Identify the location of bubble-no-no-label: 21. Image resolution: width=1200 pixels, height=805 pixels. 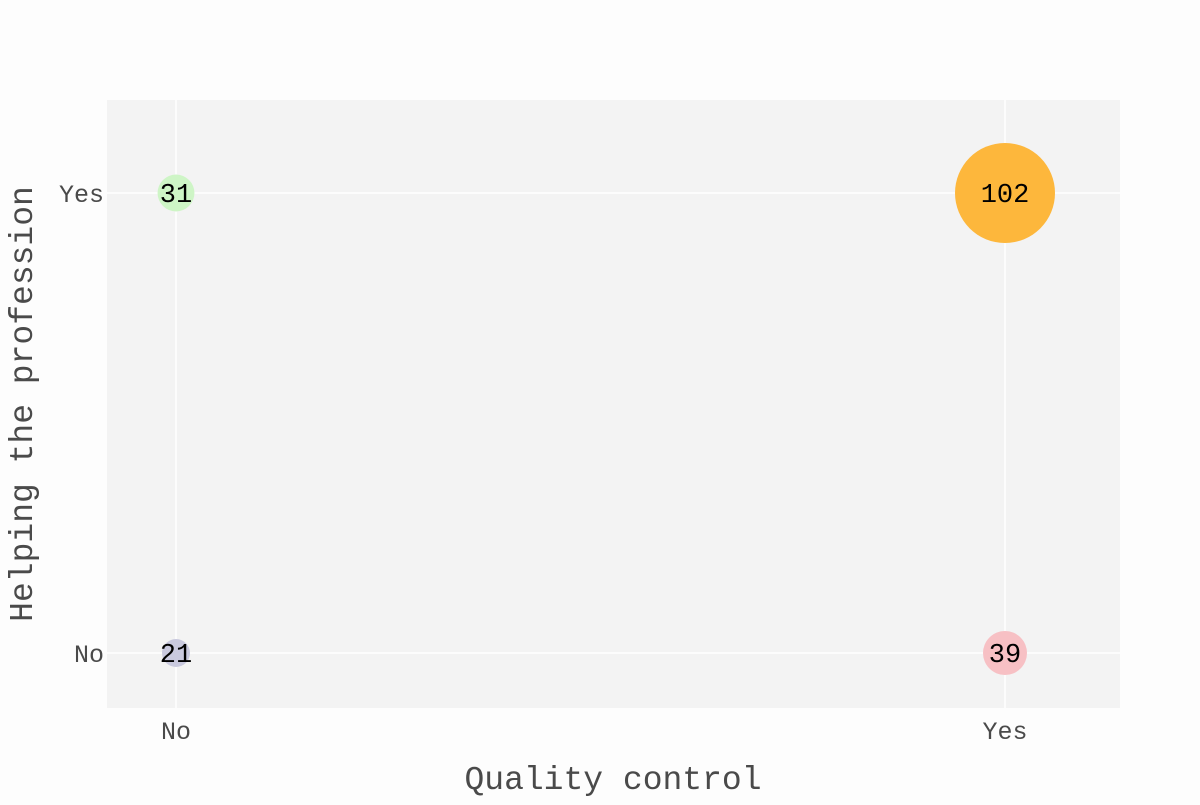
(176, 656).